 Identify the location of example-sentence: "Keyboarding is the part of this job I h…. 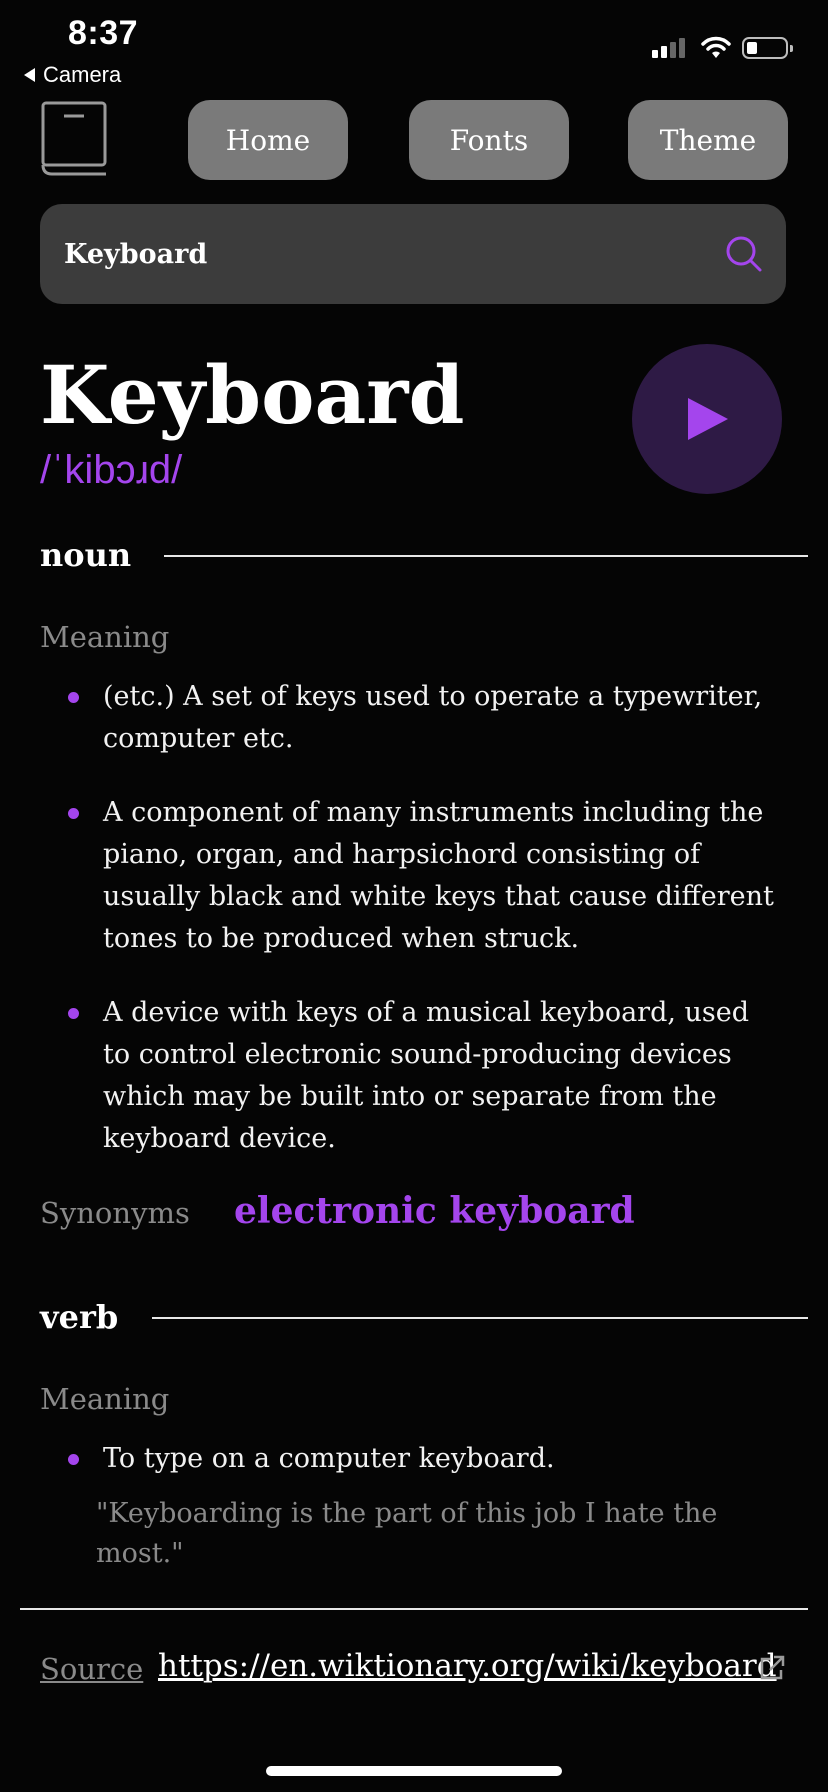
(407, 1533).